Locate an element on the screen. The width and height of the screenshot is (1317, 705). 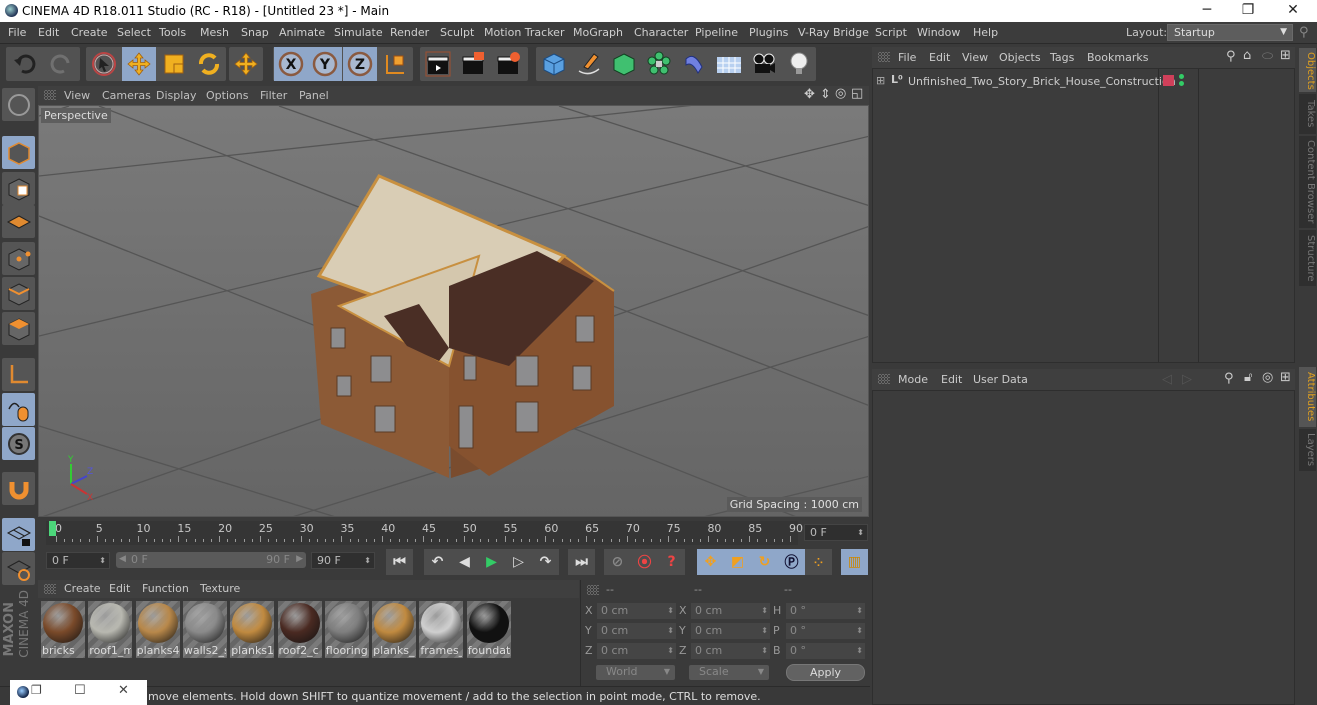
render-to-picture-viewer-icon is located at coordinates (473, 64).